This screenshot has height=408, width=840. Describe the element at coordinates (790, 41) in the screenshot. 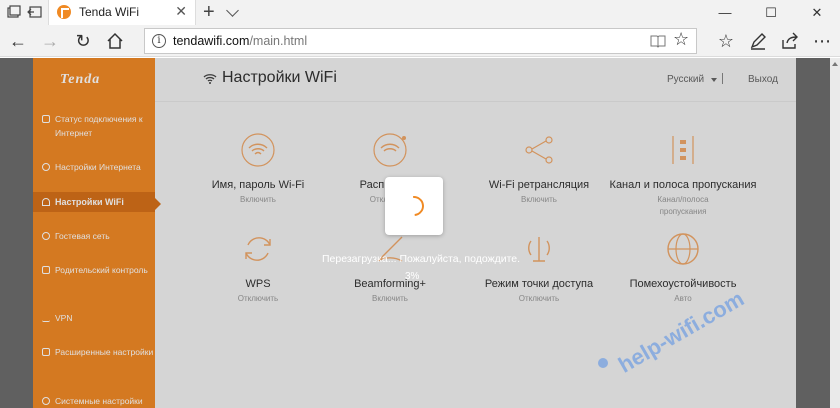

I see `share-icon` at that location.